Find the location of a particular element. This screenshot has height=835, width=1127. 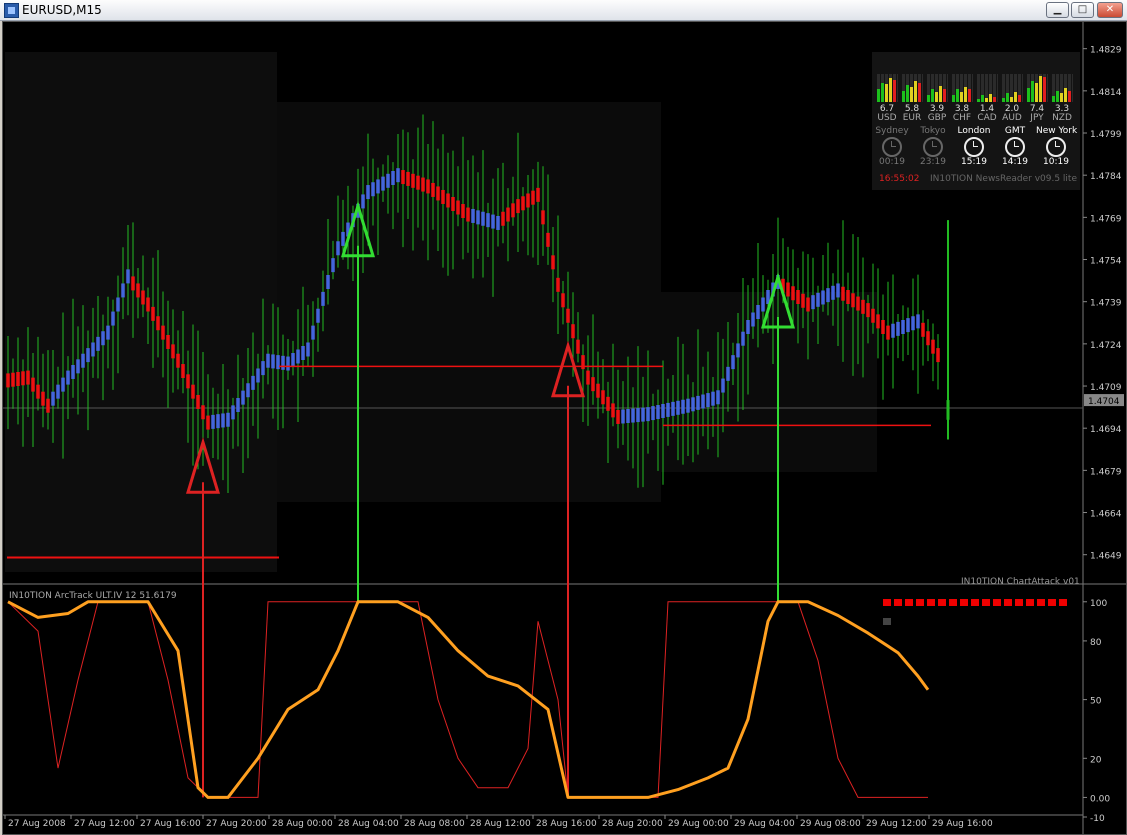

time-axis-label: 28 Aug 20:00 is located at coordinates (632, 824).